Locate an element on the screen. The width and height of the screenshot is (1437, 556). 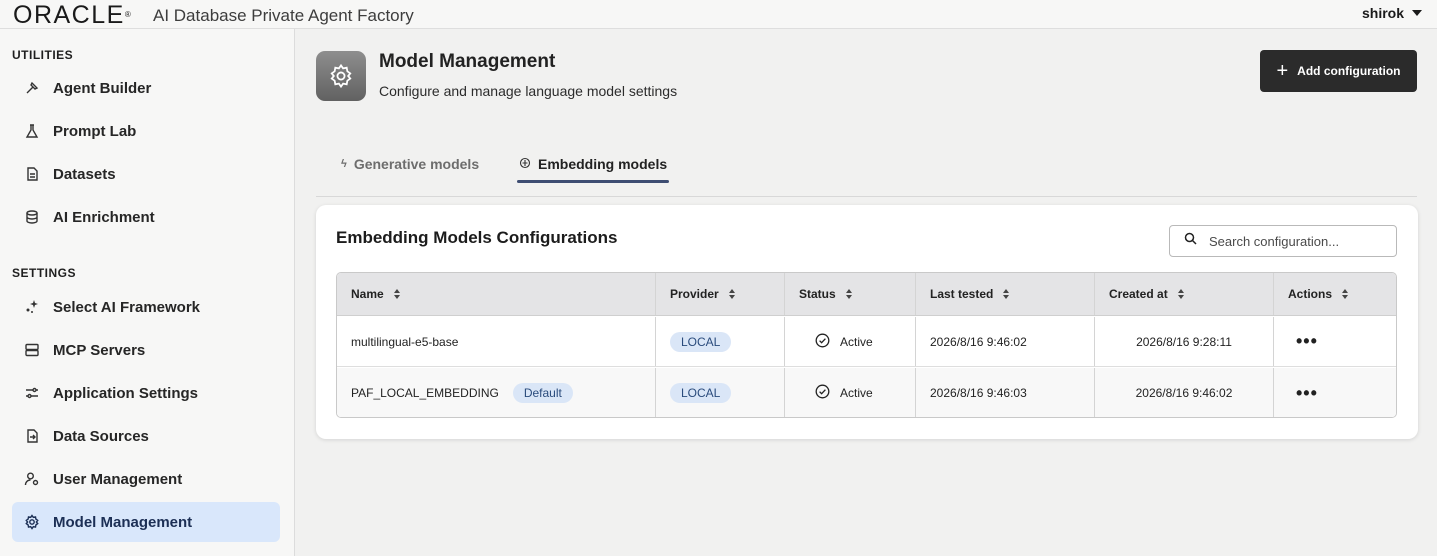
sidebar-item-label: User Management is located at coordinates (118, 479).